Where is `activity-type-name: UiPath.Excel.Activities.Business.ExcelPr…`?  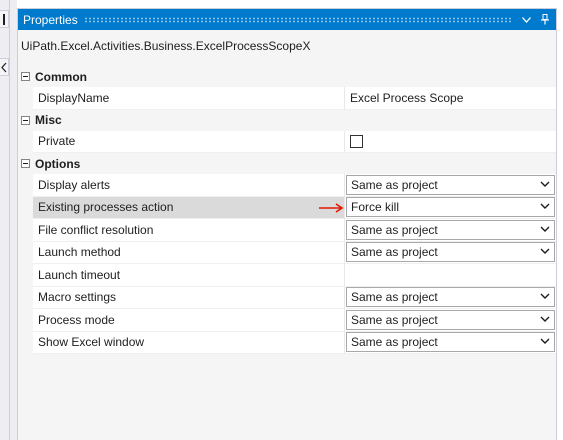 activity-type-name: UiPath.Excel.Activities.Business.ExcelPr… is located at coordinates (166, 46).